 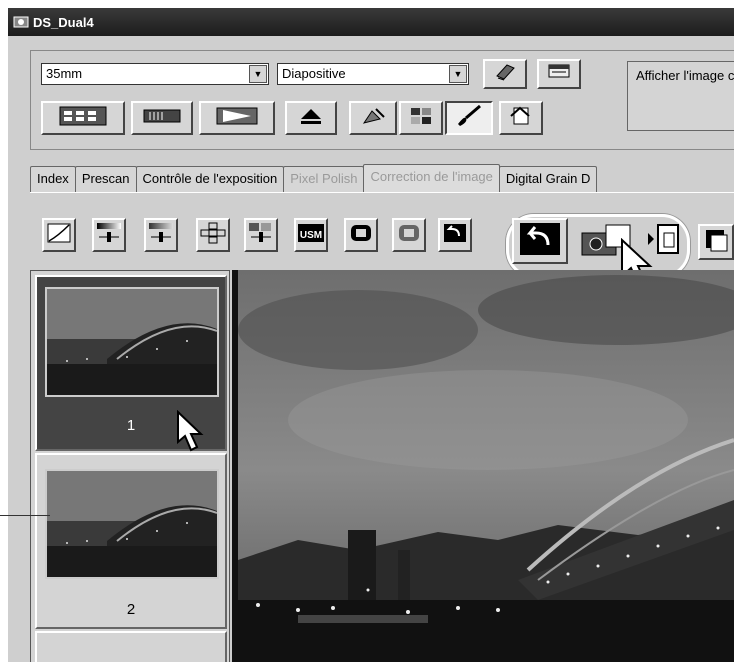 I want to click on brightness-contrast-icon, so click(x=109, y=235).